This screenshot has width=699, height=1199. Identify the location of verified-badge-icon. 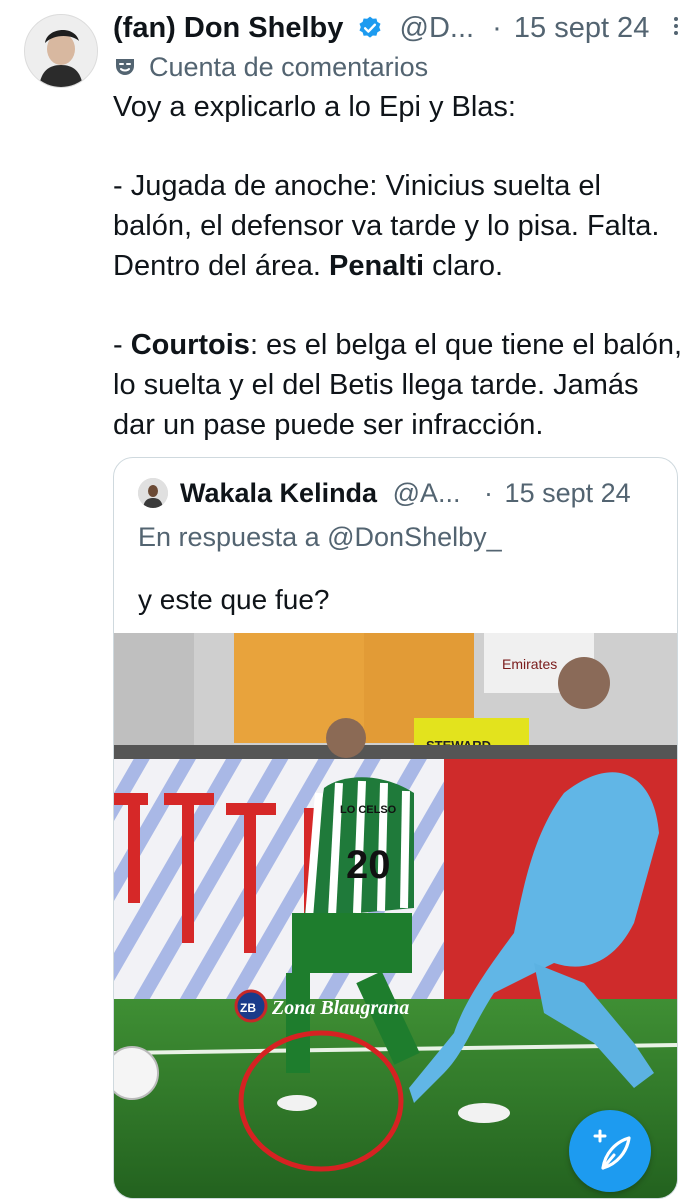
(370, 27).